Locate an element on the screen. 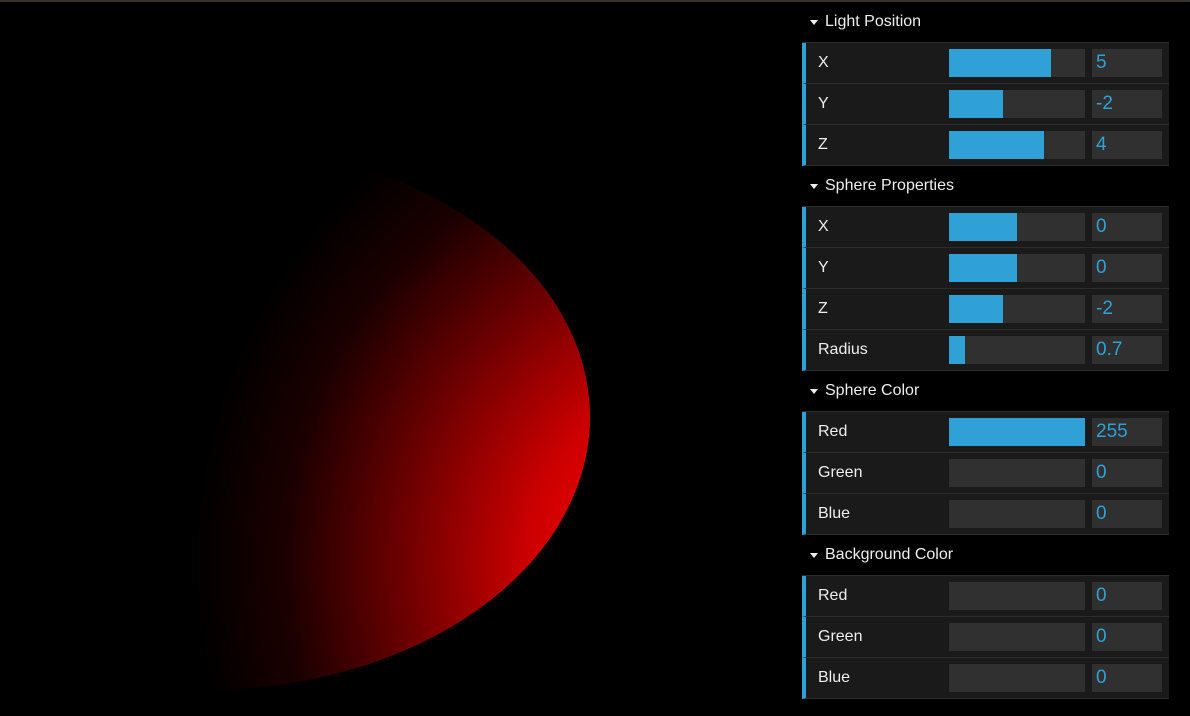  folder-background-color: Background Color Red 0 Green 0 Blue 0 is located at coordinates (985, 617).